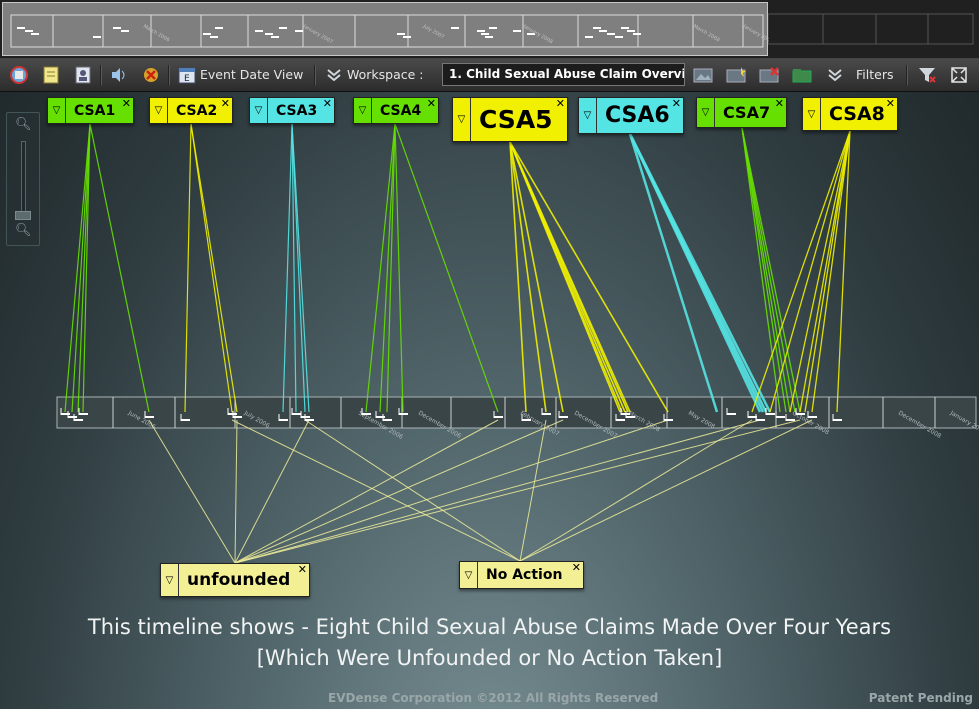 This screenshot has height=709, width=979. I want to click on zoom-slider-track, so click(23, 180).